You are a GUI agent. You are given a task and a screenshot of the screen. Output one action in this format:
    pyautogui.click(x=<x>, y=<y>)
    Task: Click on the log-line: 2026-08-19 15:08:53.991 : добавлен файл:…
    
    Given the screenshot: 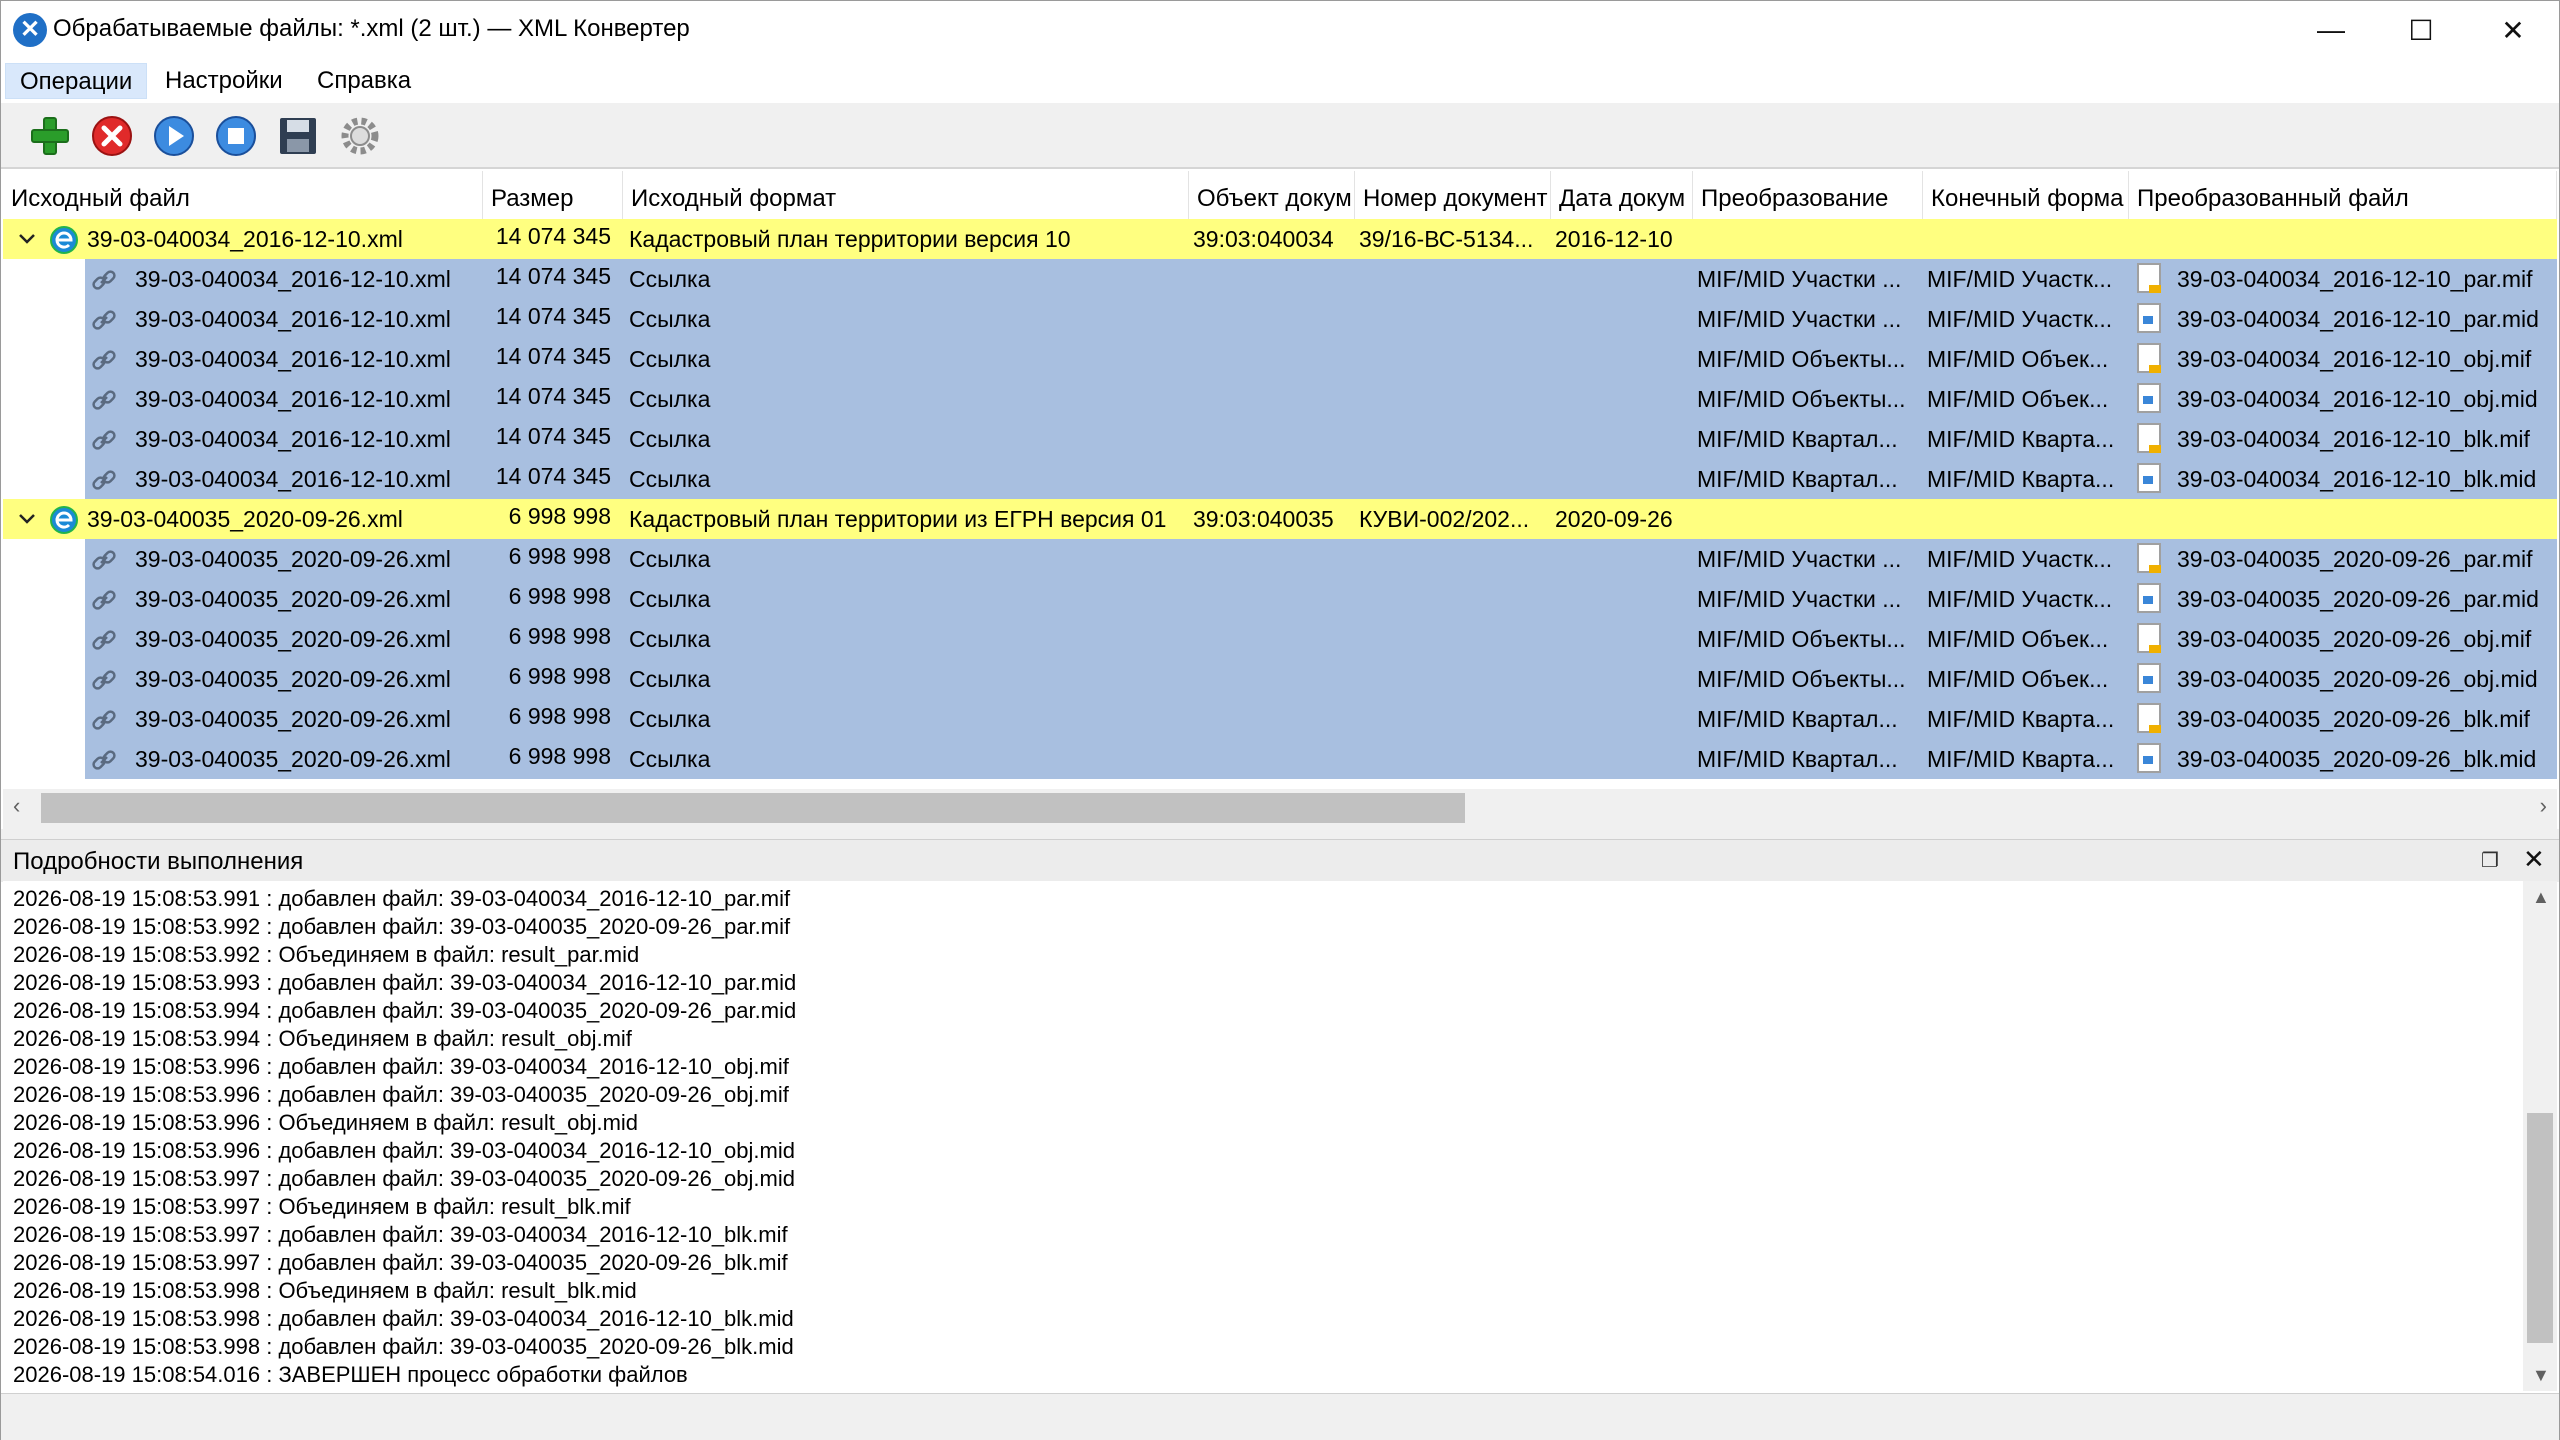 What is the action you would take?
    pyautogui.click(x=402, y=898)
    